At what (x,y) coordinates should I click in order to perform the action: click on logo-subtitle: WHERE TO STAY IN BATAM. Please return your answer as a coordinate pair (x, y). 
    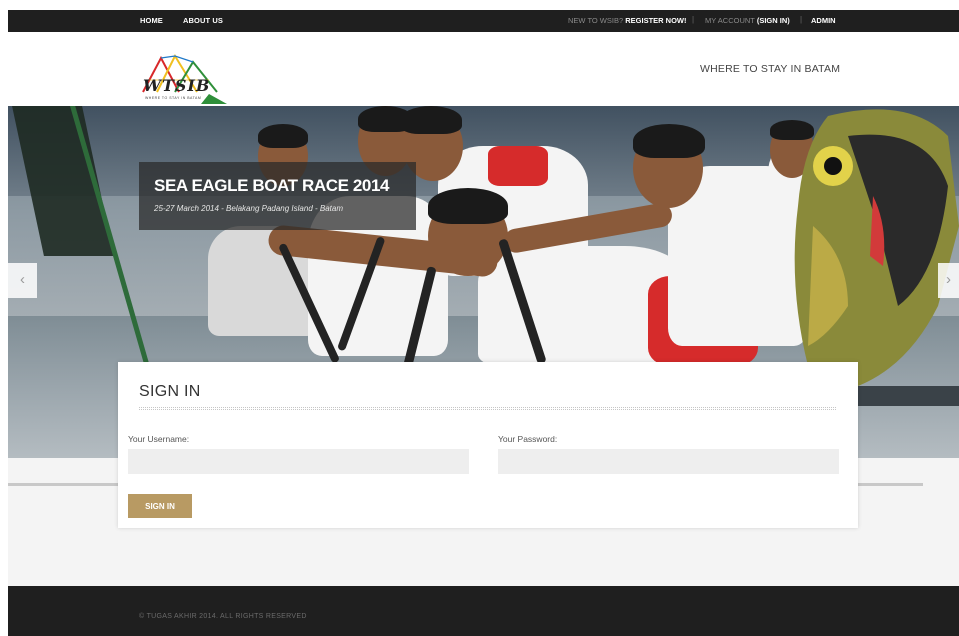
    Looking at the image, I should click on (173, 98).